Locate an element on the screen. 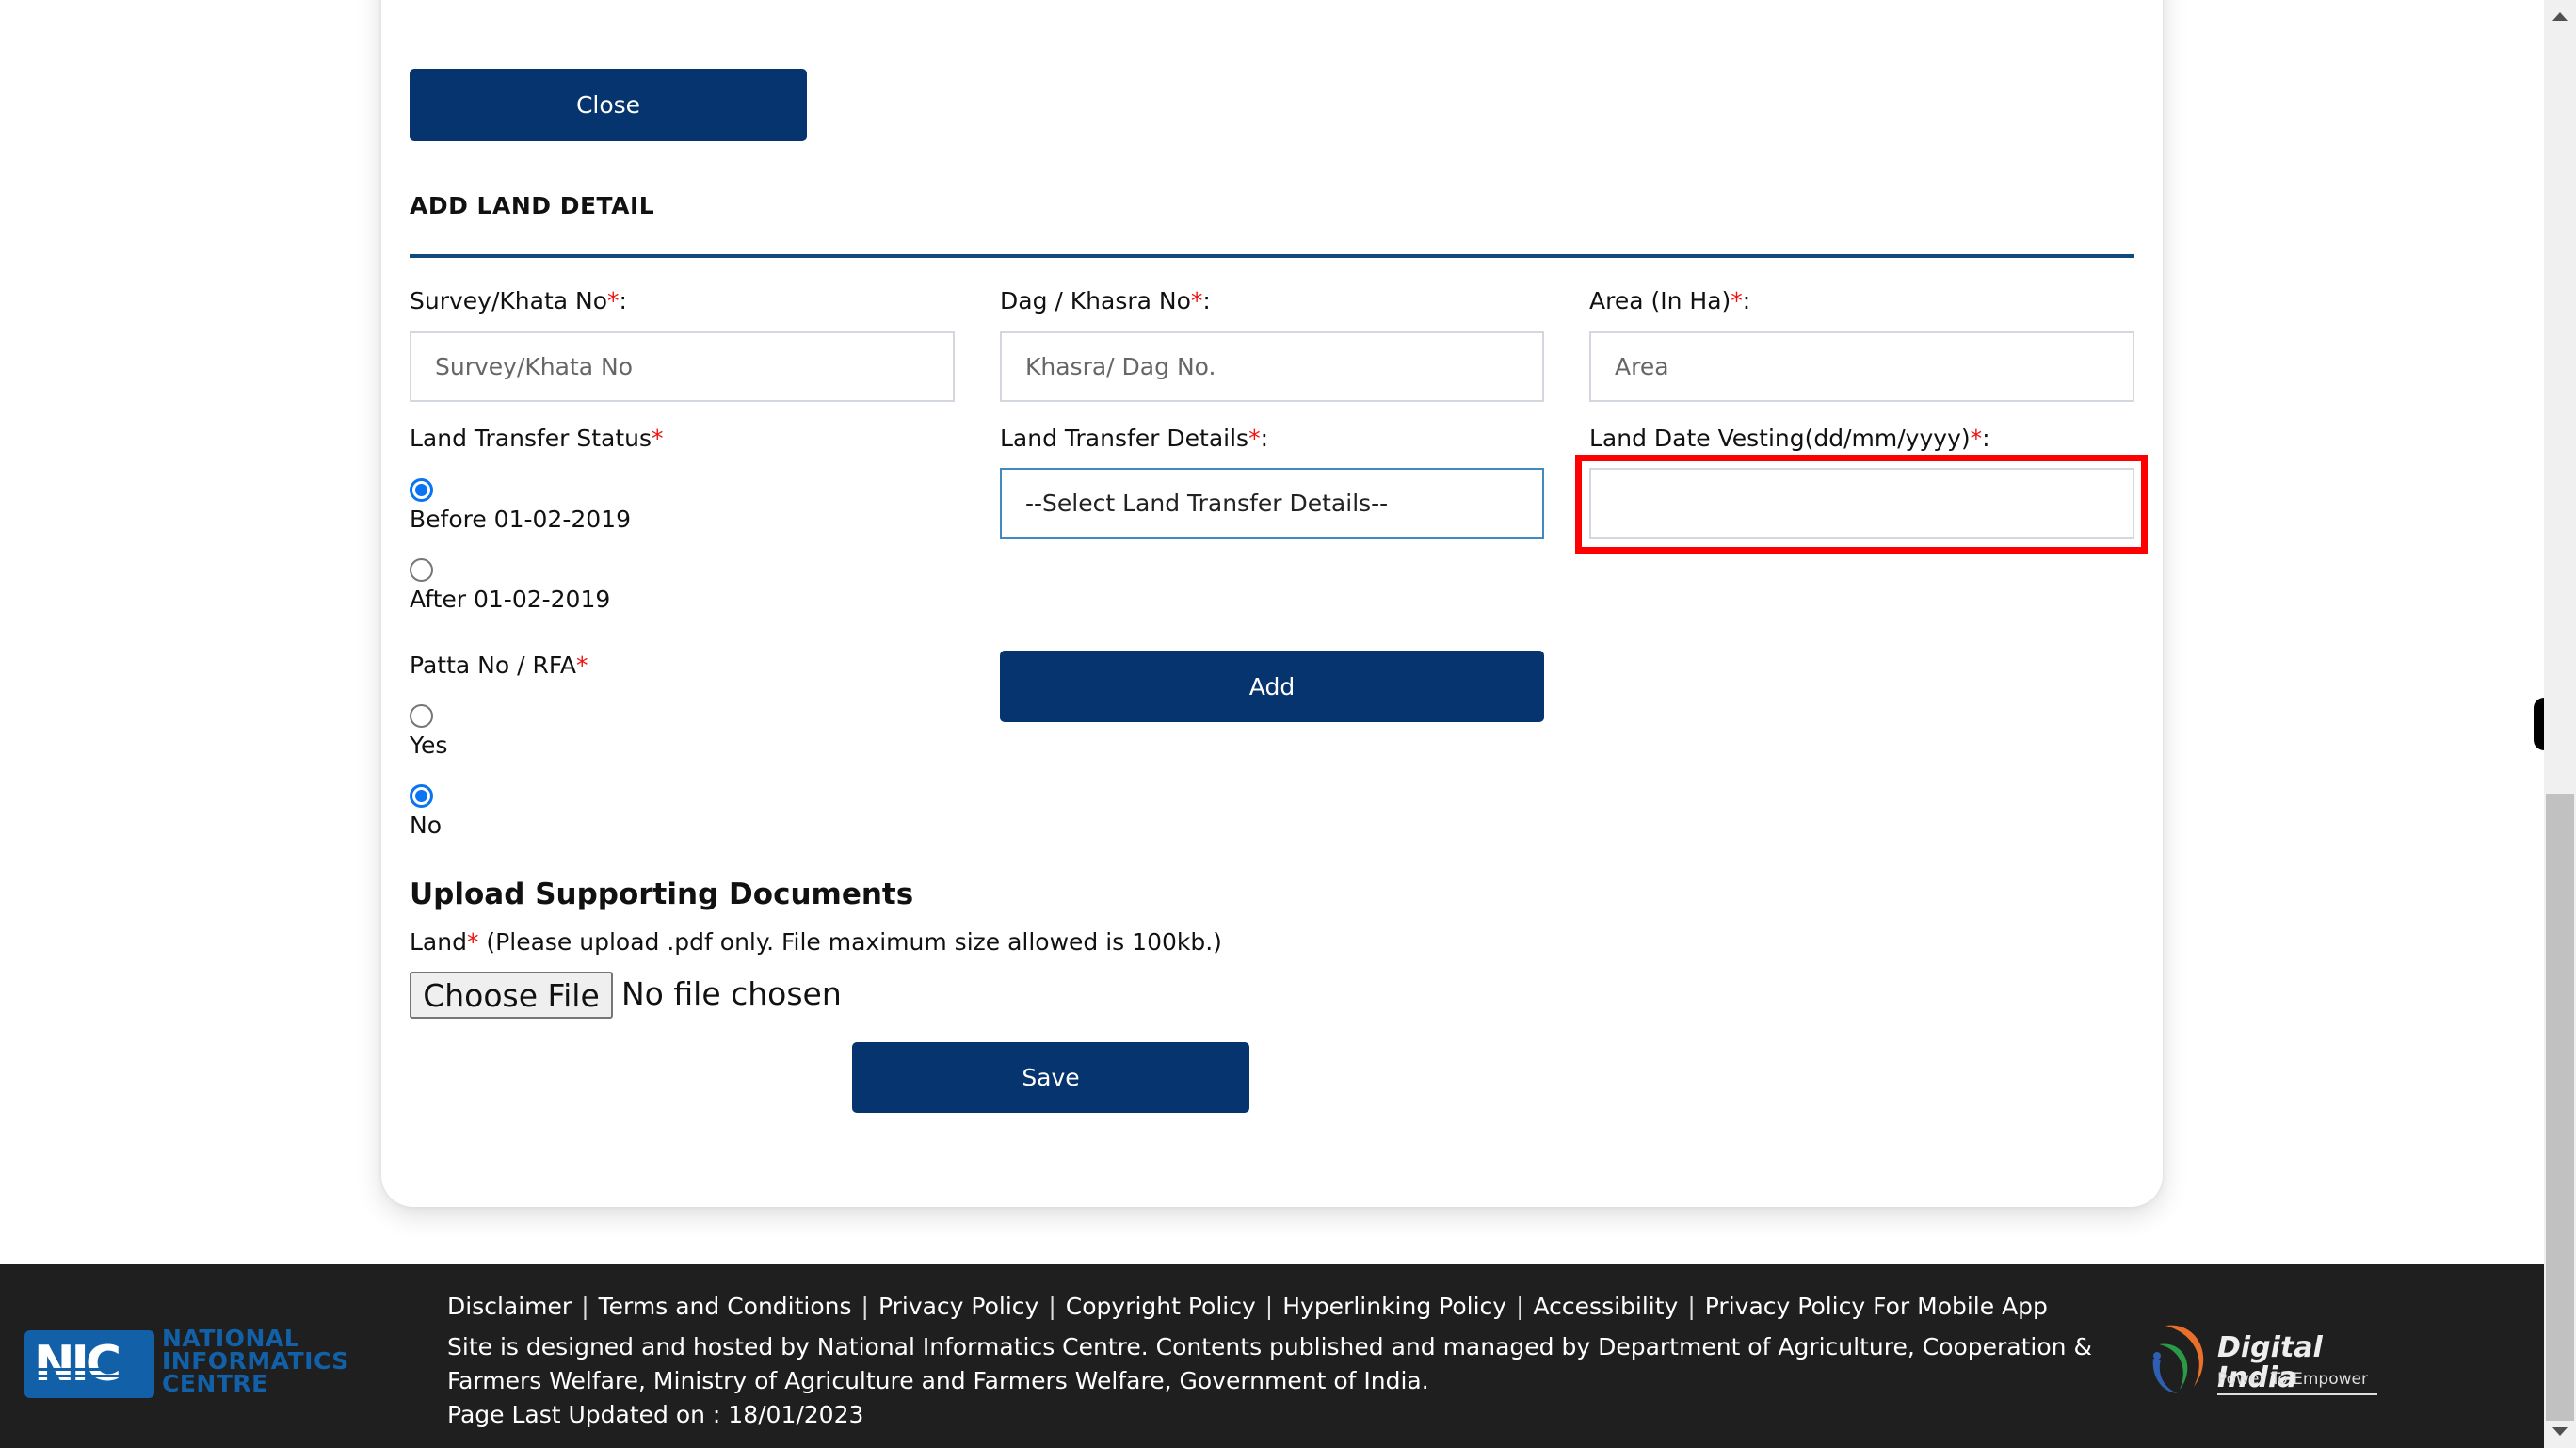 The height and width of the screenshot is (1448, 2576). file-status: No file chosen is located at coordinates (731, 994).